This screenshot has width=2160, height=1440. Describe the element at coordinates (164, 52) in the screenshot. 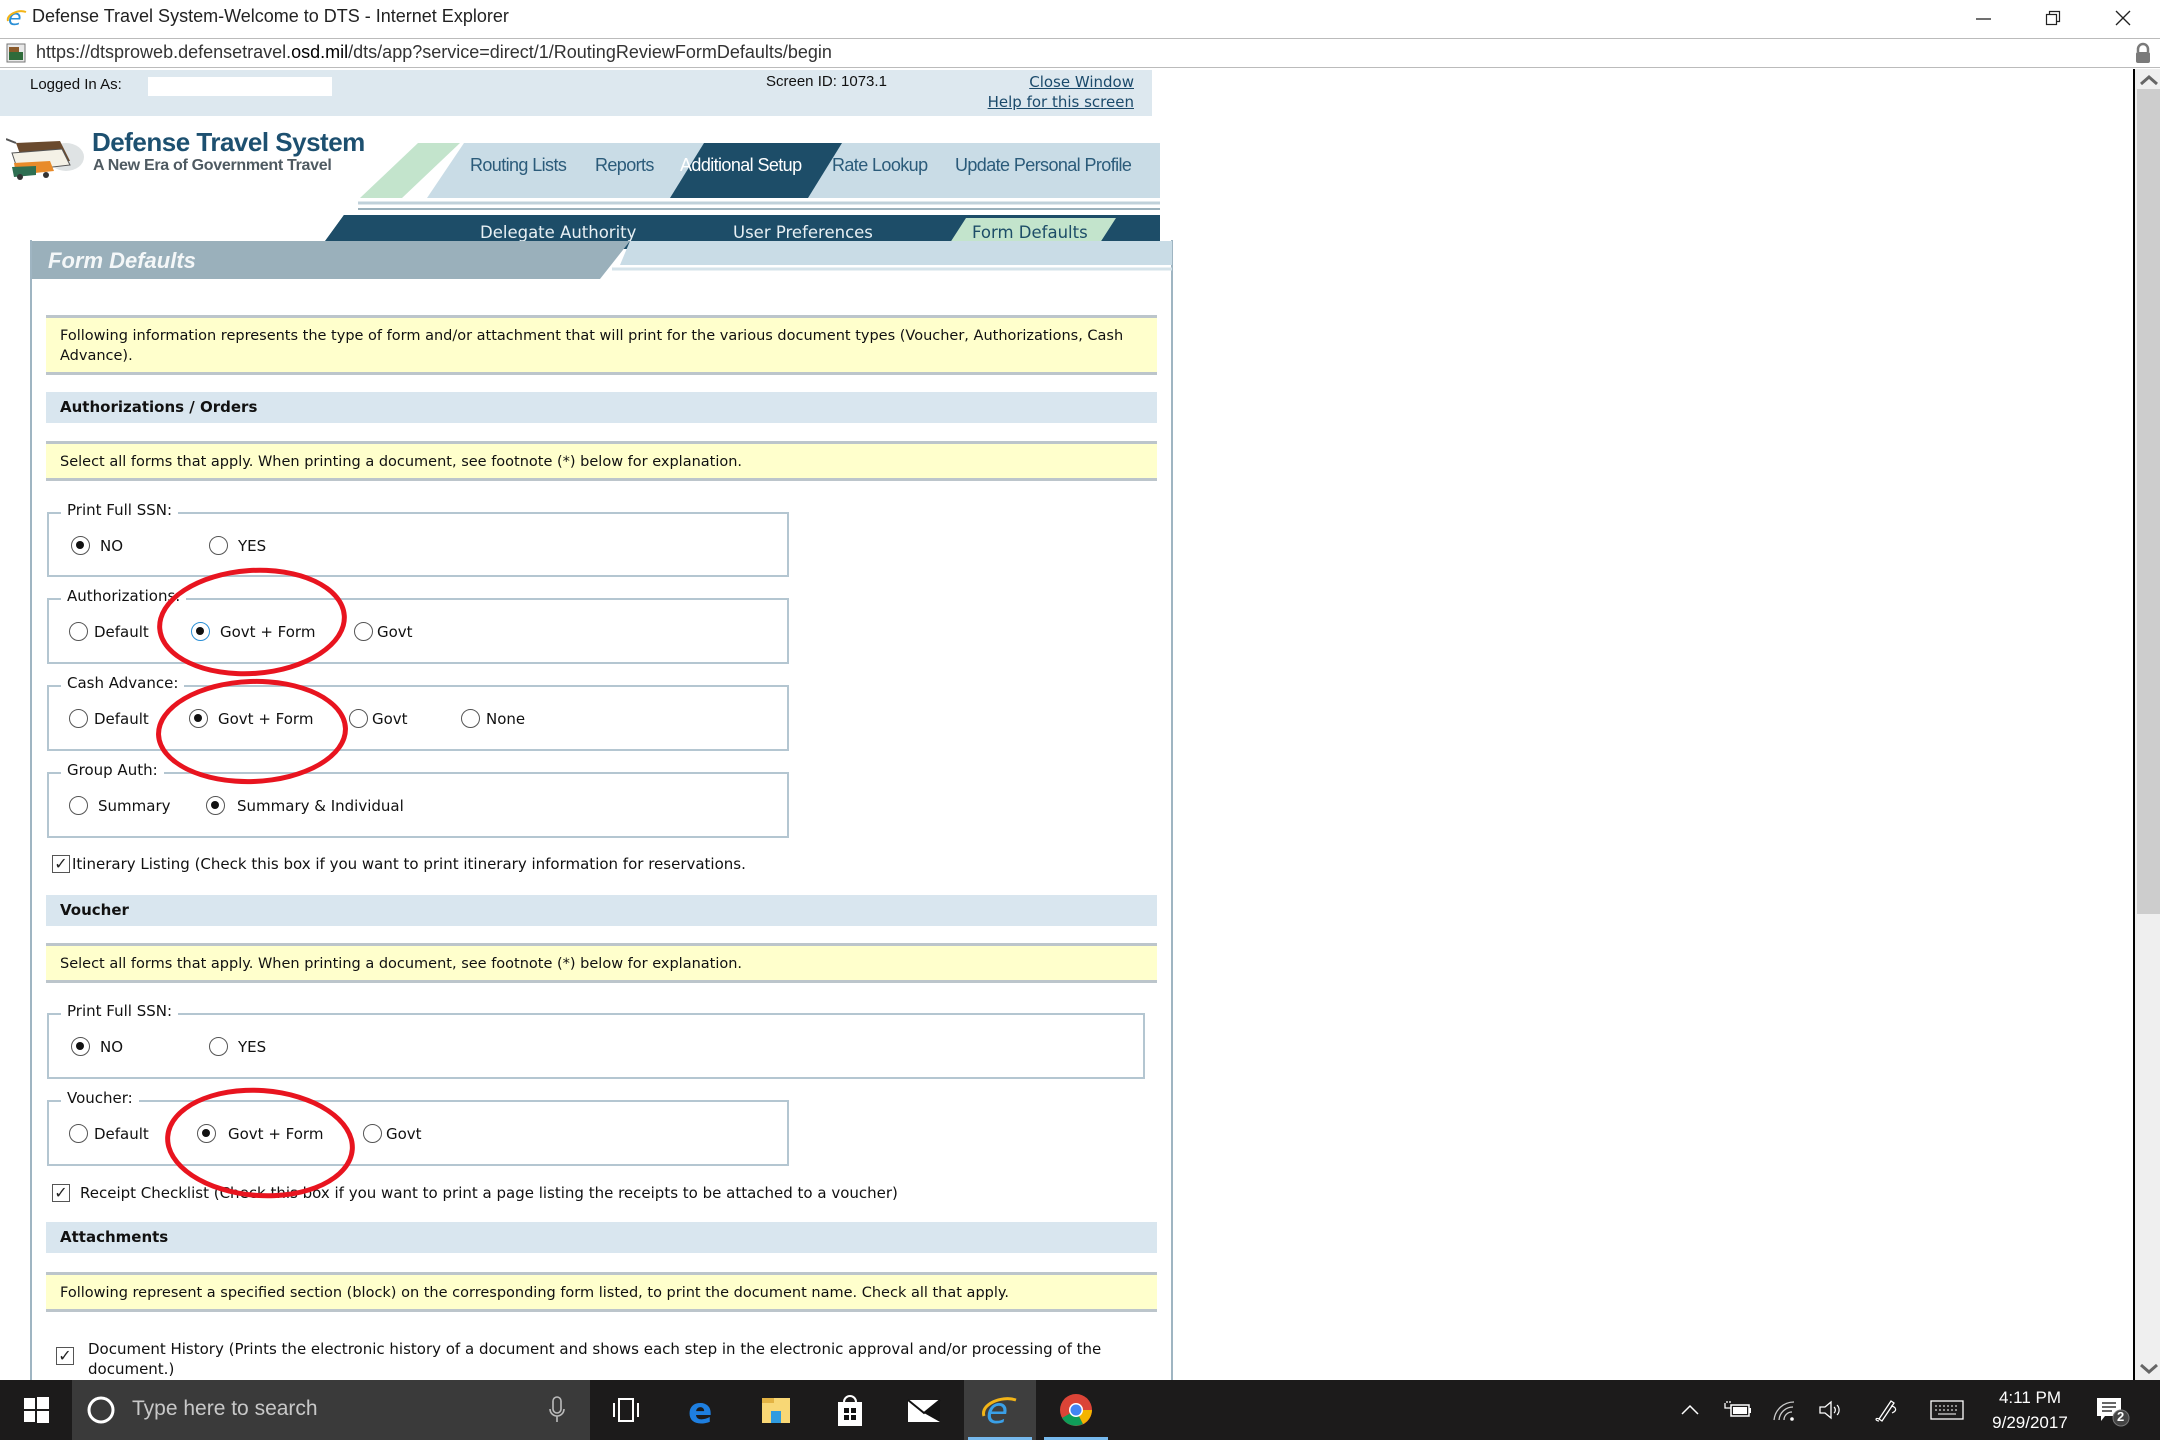

I see `url-prefix: https://dtsproweb.defensetravel.` at that location.